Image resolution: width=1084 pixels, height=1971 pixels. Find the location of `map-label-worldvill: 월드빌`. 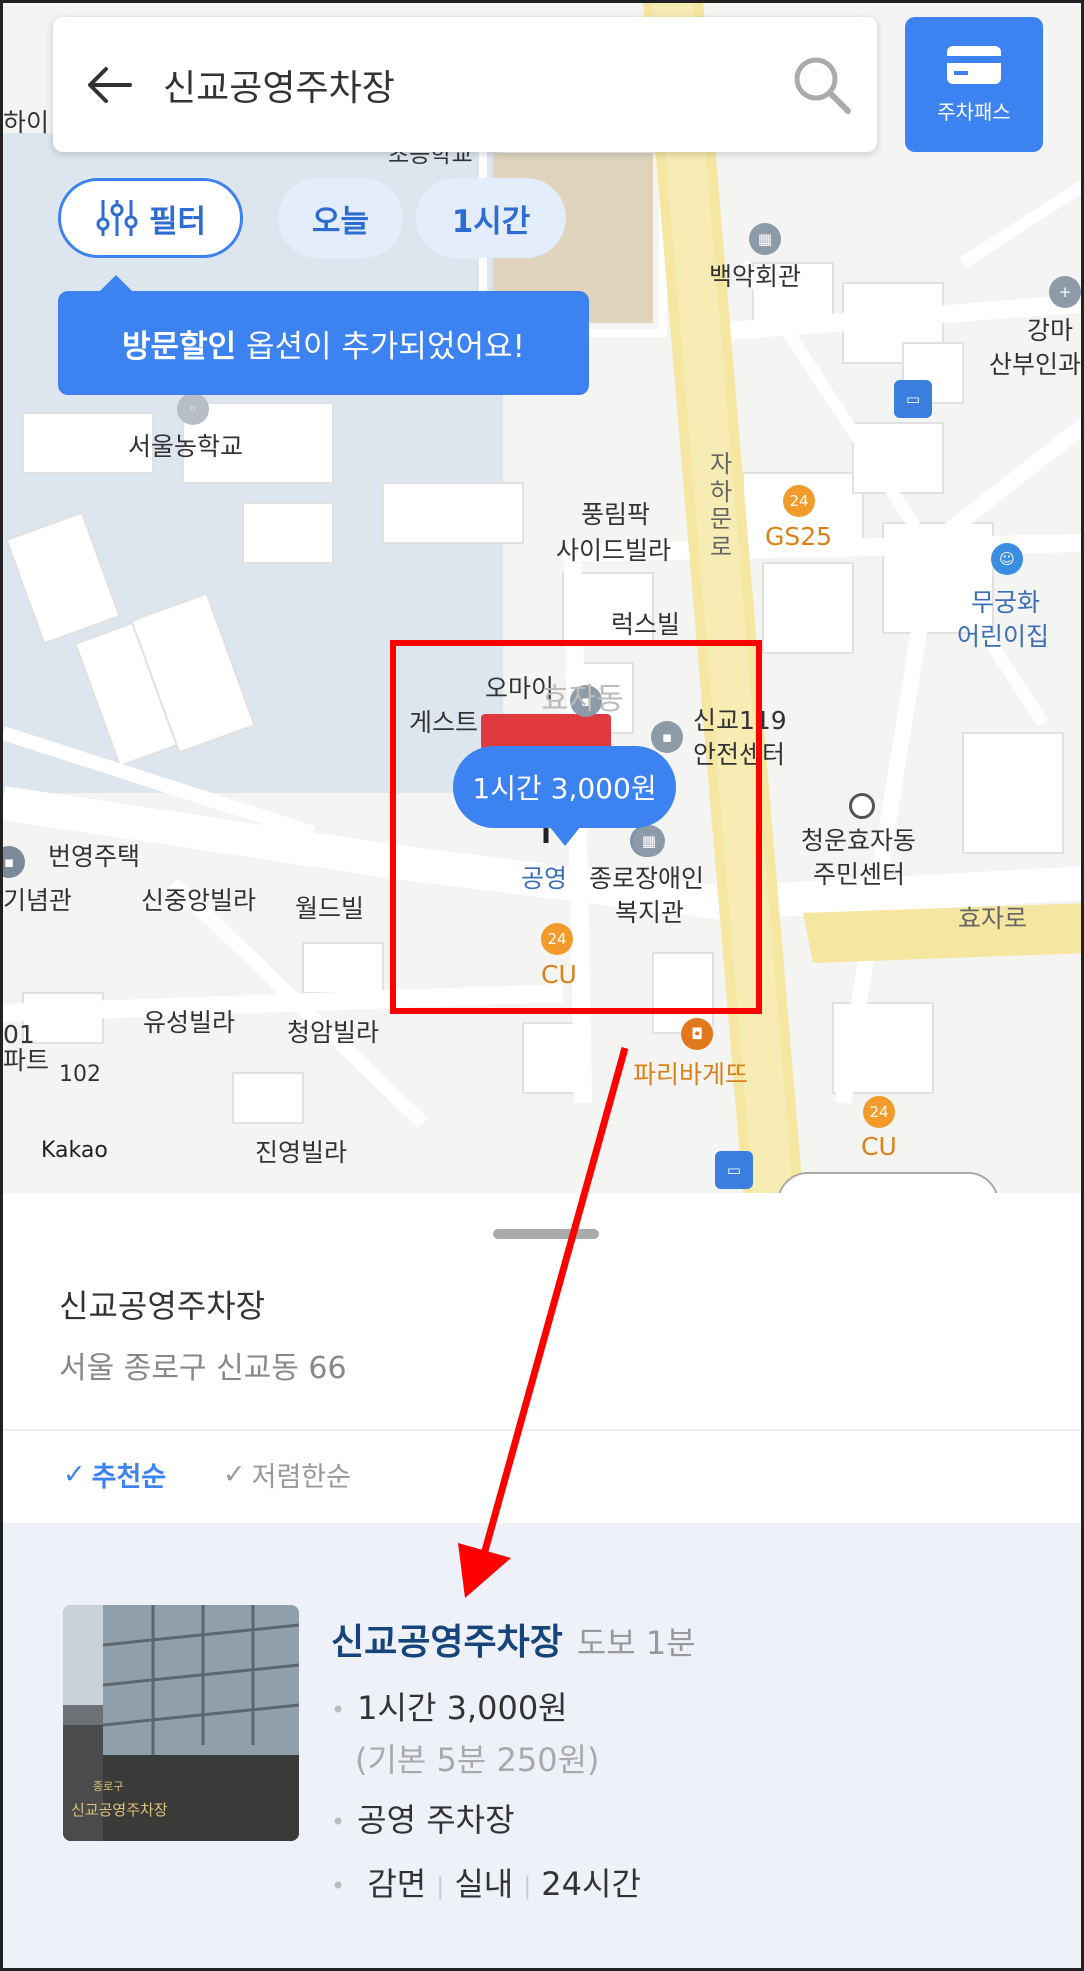

map-label-worldvill: 월드빌 is located at coordinates (330, 908).